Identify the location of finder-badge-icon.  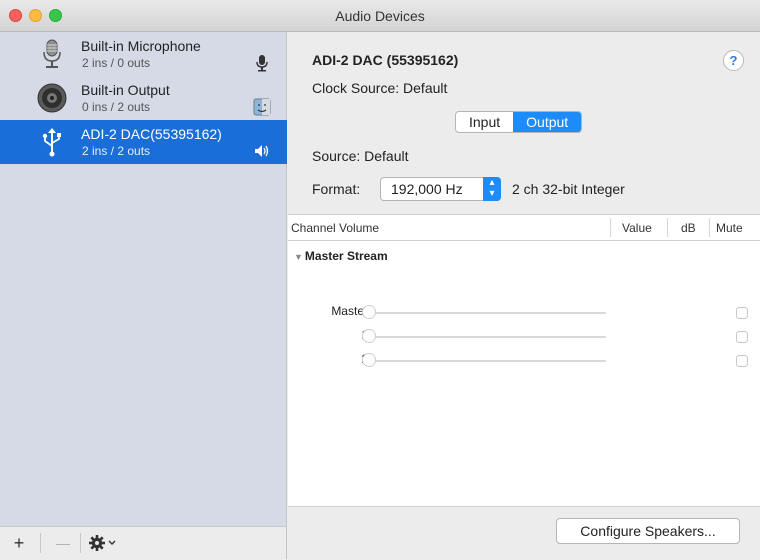
(262, 107).